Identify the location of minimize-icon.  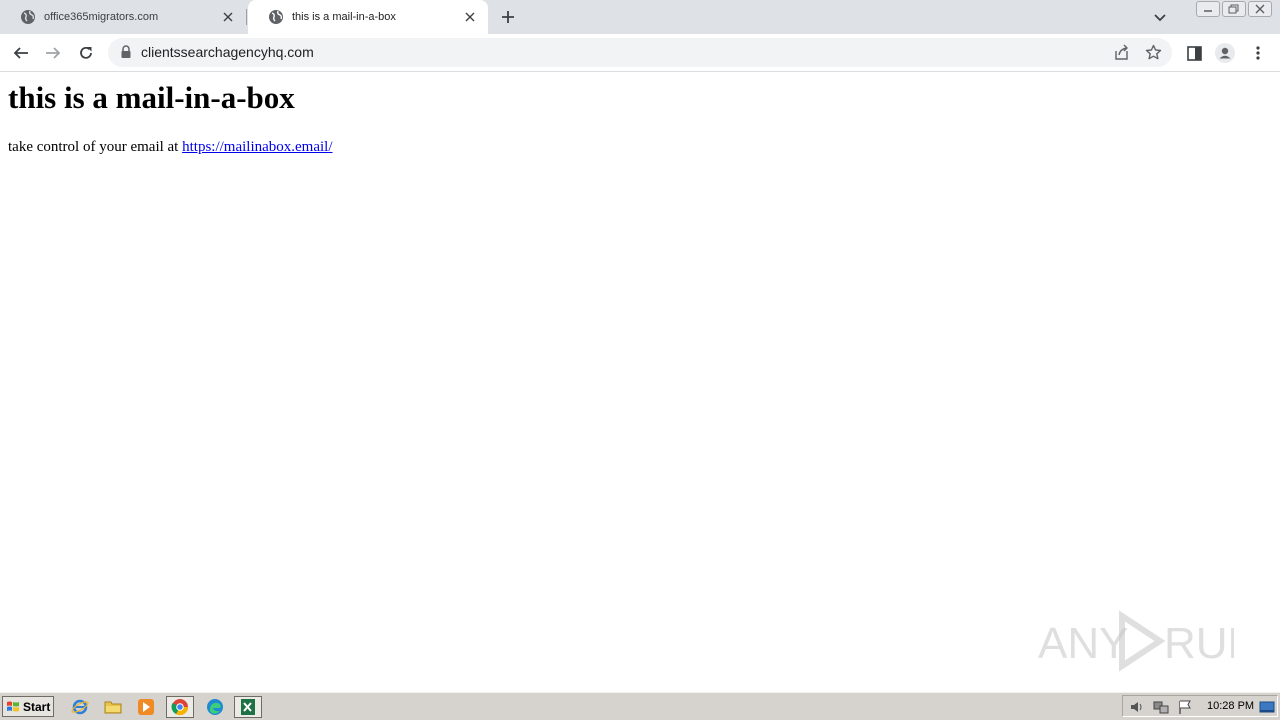
(1208, 9).